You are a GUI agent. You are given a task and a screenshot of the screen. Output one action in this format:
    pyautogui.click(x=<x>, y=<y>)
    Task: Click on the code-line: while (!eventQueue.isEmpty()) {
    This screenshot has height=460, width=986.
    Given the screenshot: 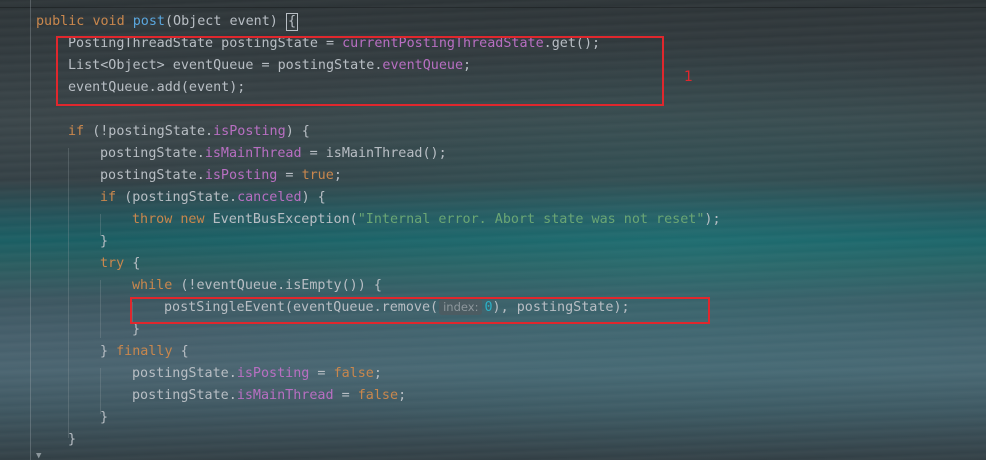 What is the action you would take?
    pyautogui.click(x=257, y=286)
    